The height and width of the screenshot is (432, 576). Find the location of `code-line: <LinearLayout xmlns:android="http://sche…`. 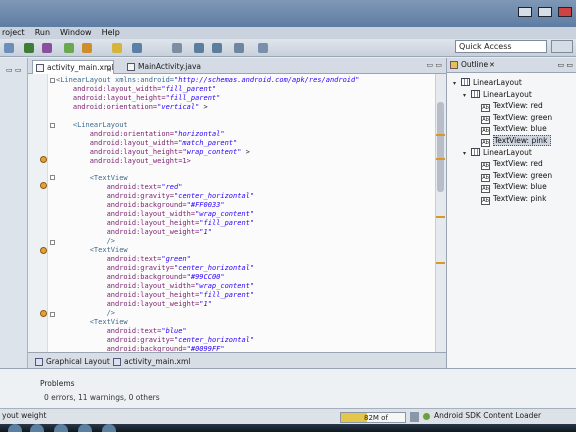

code-line: <LinearLayout xmlns:android="http://sche… is located at coordinates (239, 80).